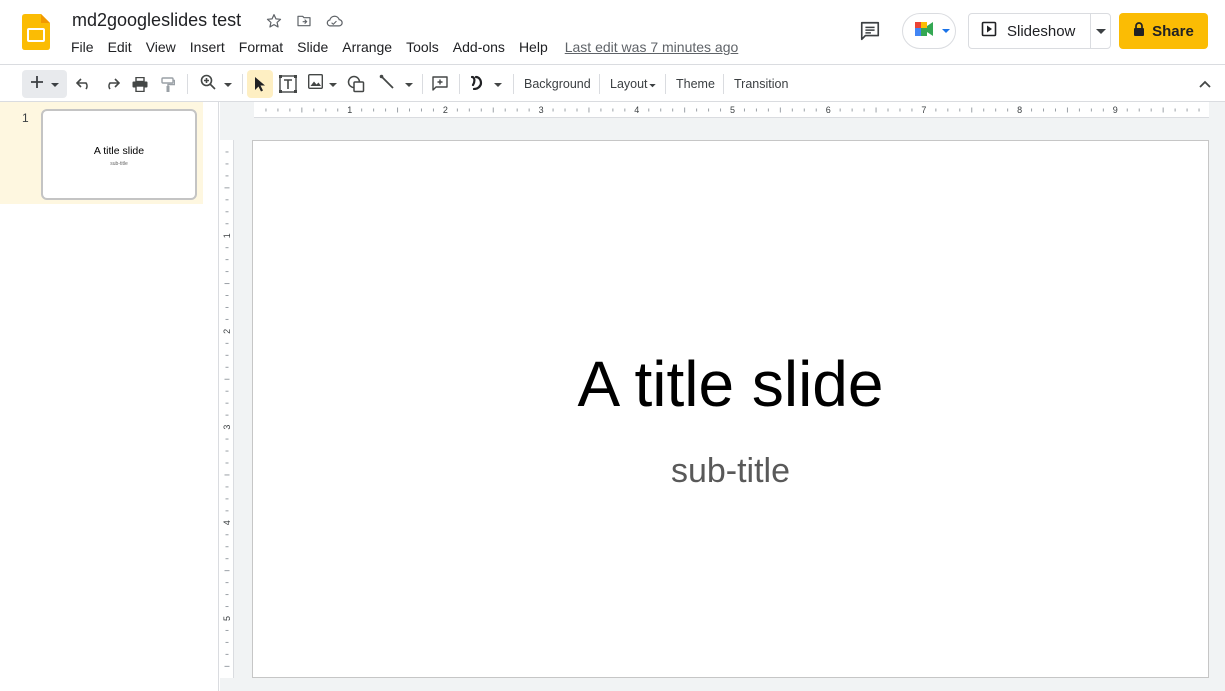 The width and height of the screenshot is (1225, 691). Describe the element at coordinates (828, 110) in the screenshot. I see `ruler-h-label: 6` at that location.